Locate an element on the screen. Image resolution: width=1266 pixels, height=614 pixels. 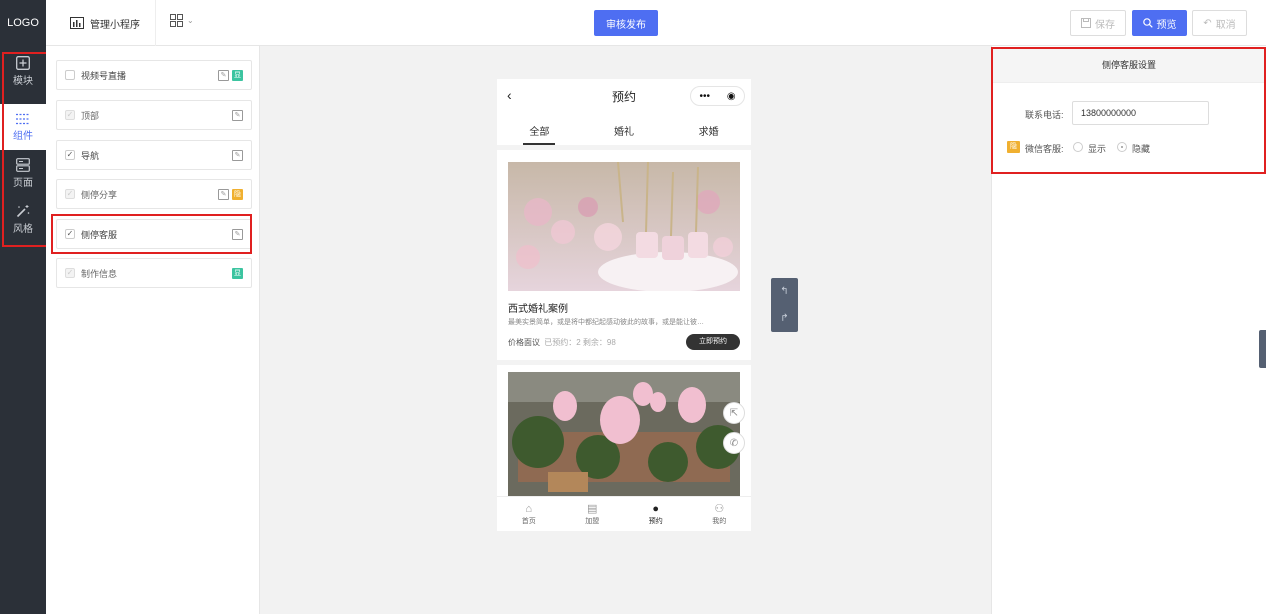
show-option-label: 显示 is located at coordinates (1097, 149).